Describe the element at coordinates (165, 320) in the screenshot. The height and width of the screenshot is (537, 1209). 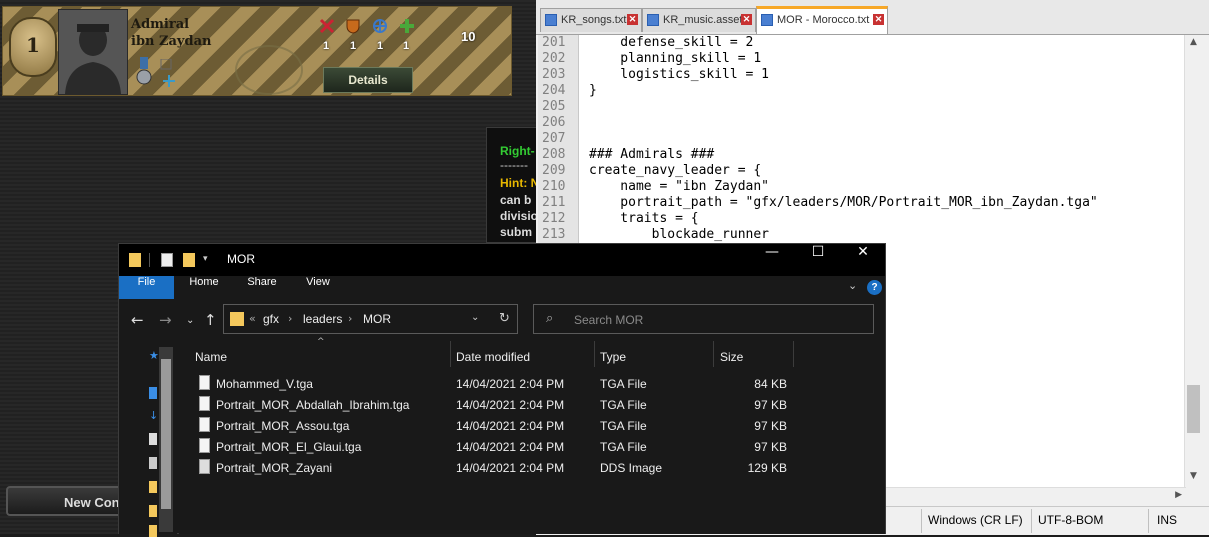
I see `forward-arrow-icon: →` at that location.